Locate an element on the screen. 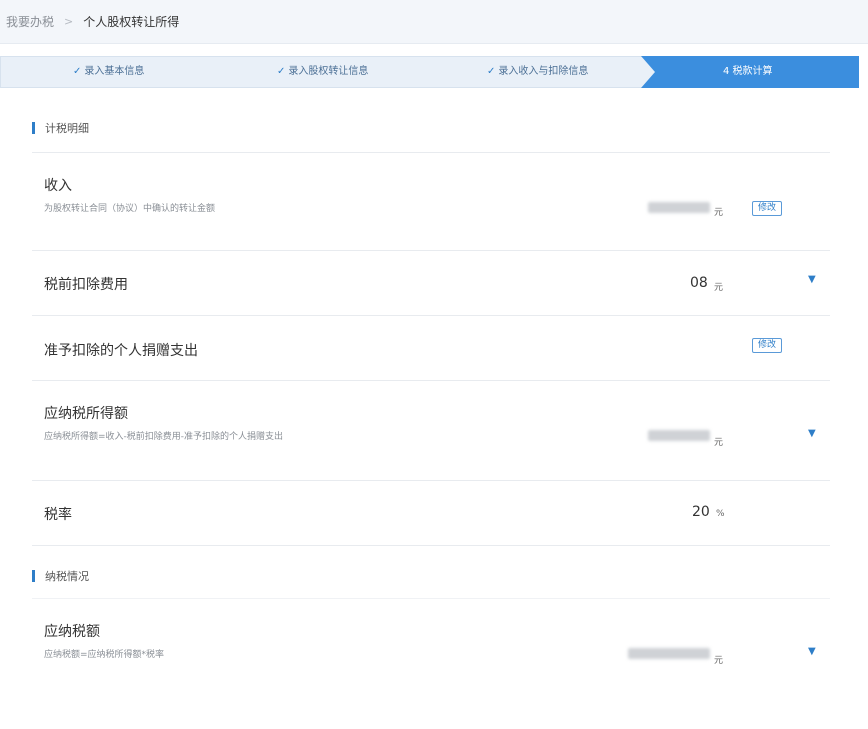 The image size is (868, 729). section-title-tax-status: 纳税情况 is located at coordinates (60, 576).